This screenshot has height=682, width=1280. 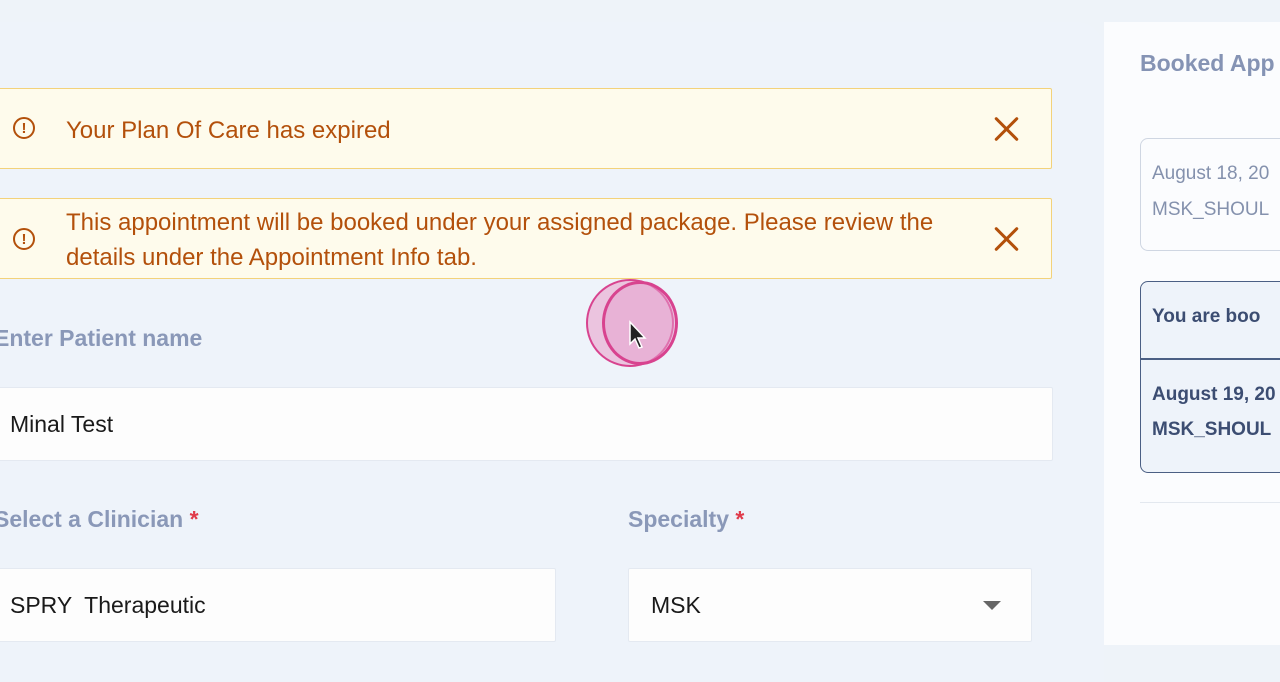 I want to click on clinician-label: Select a Clinician *, so click(x=99, y=519).